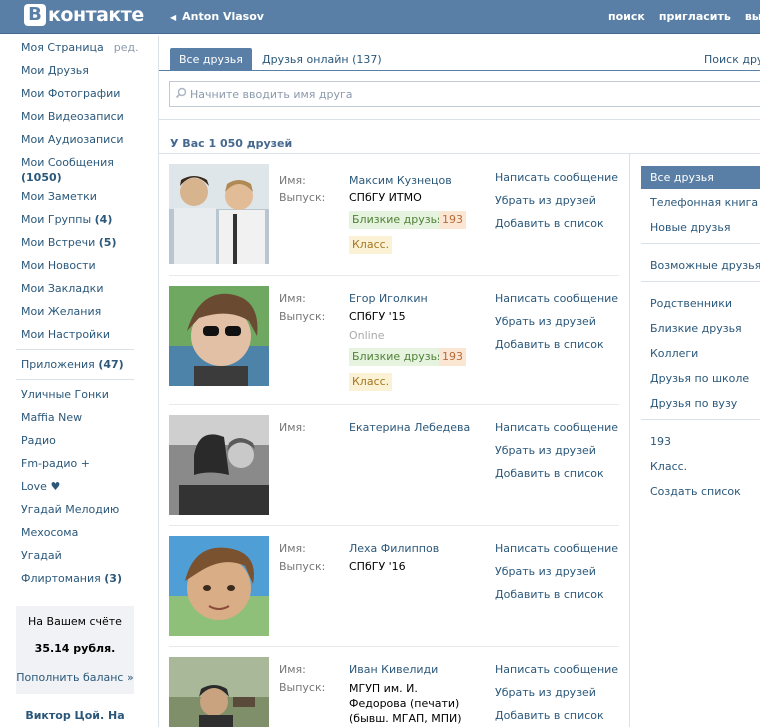 The image size is (760, 727). Describe the element at coordinates (700, 353) in the screenshot. I see `filter-colleagues: Коллеги` at that location.